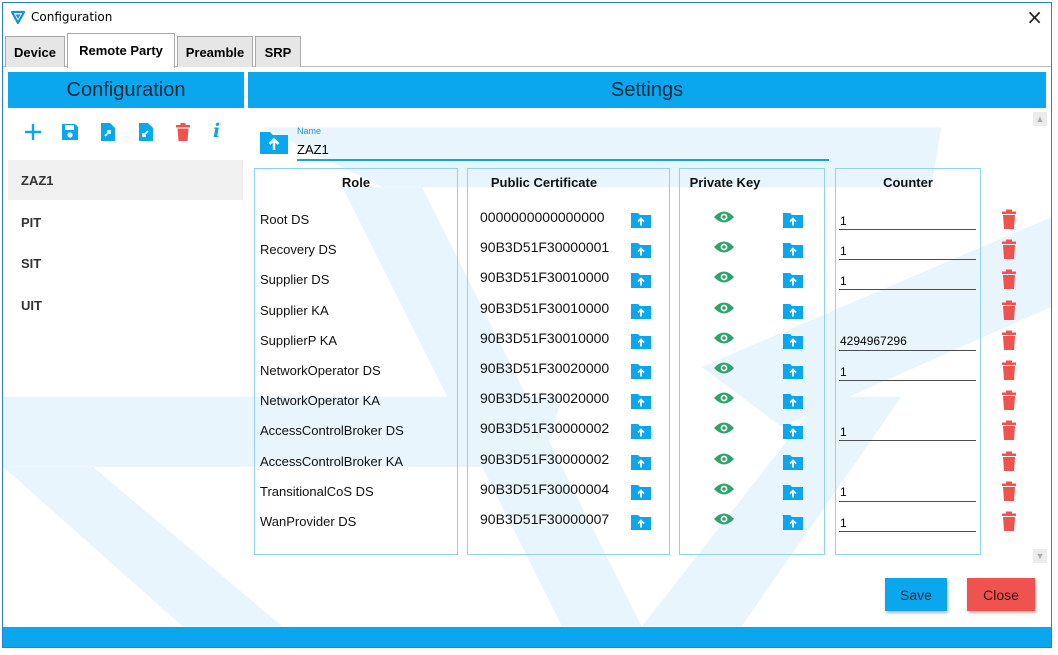 The image size is (1058, 655). What do you see at coordinates (125, 263) in the screenshot?
I see `config-item-sit: SIT` at bounding box center [125, 263].